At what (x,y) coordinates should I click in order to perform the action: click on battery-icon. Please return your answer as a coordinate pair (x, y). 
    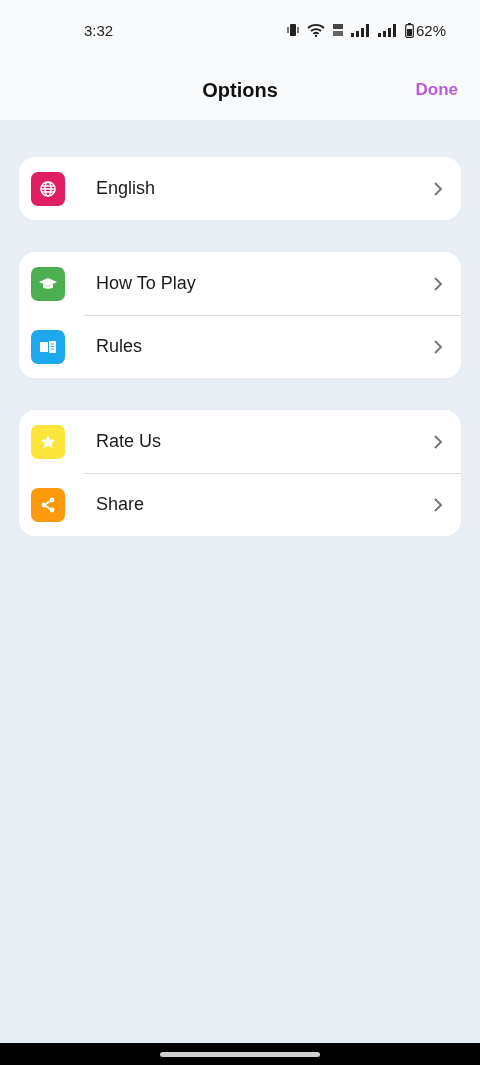
    Looking at the image, I should click on (409, 30).